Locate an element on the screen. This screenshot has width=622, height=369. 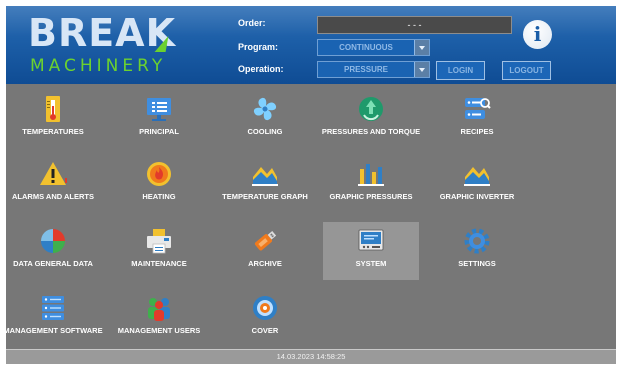
menu-item-graphic-pressures: GRAPHIC PRESSURES is located at coordinates (371, 184).